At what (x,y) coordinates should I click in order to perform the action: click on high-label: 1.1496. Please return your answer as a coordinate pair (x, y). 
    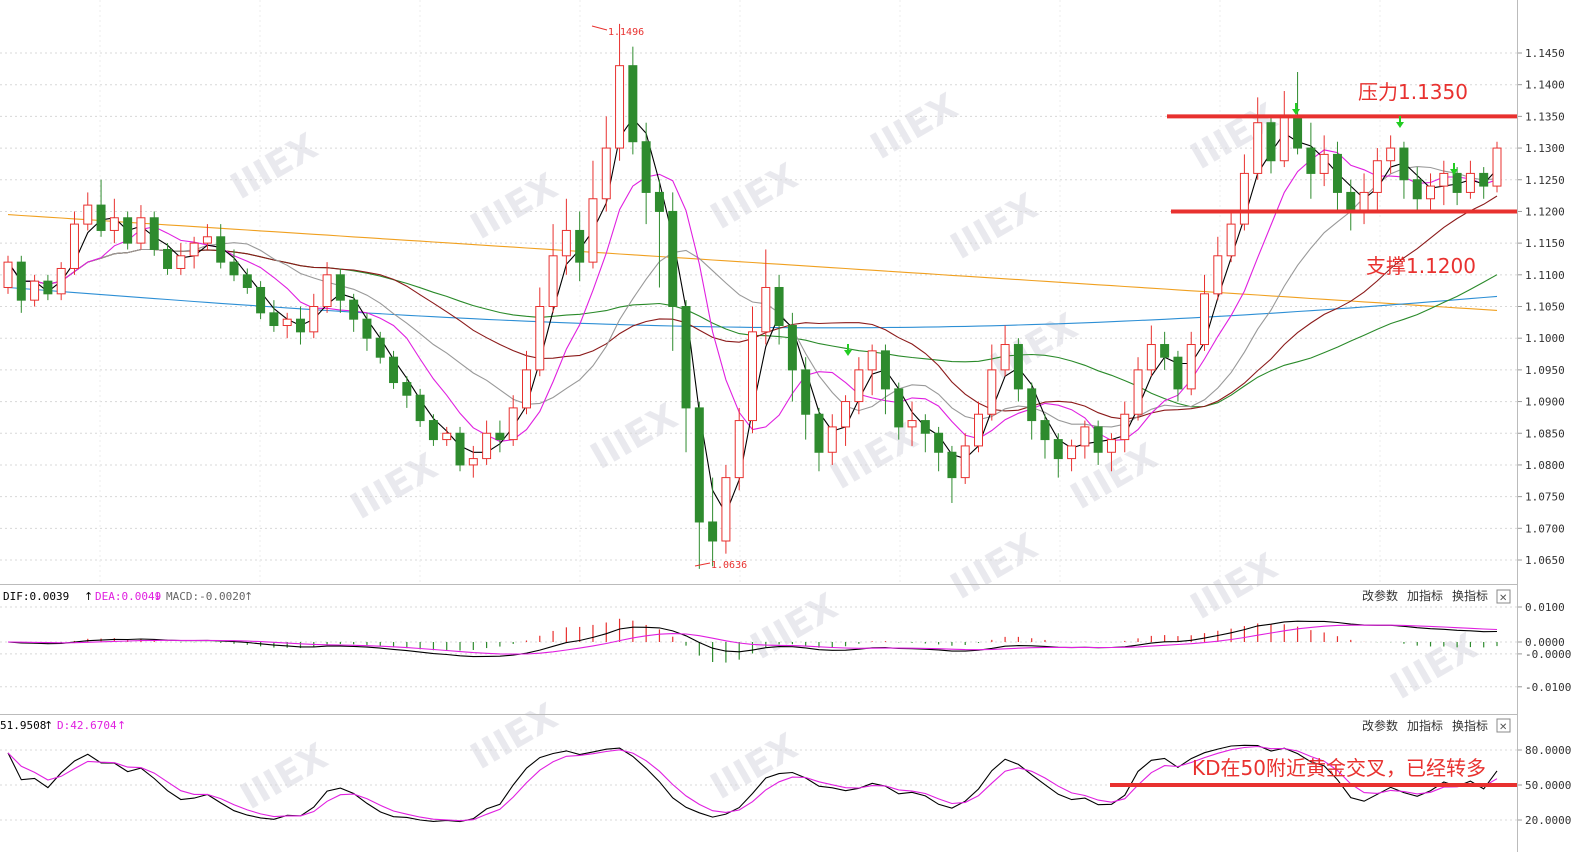
    Looking at the image, I should click on (626, 32).